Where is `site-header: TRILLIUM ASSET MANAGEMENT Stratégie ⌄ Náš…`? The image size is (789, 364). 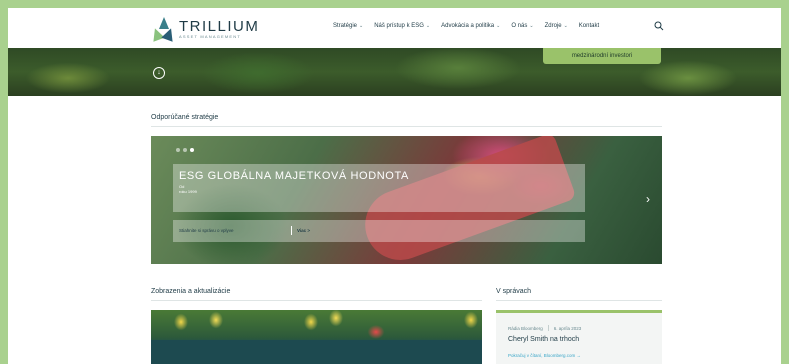 site-header: TRILLIUM ASSET MANAGEMENT Stratégie ⌄ Náš… is located at coordinates (394, 28).